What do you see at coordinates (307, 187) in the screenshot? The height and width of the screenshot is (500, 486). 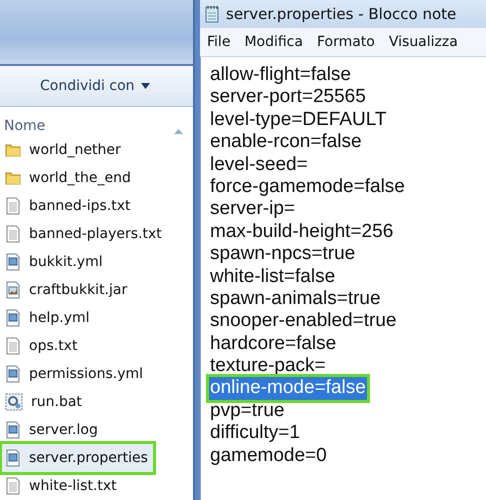 I see `text-line: force-gamemode=false` at bounding box center [307, 187].